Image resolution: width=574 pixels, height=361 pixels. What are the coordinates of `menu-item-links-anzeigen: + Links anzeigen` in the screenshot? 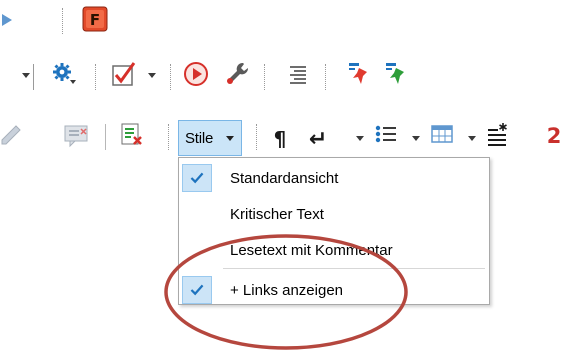 It's located at (334, 291).